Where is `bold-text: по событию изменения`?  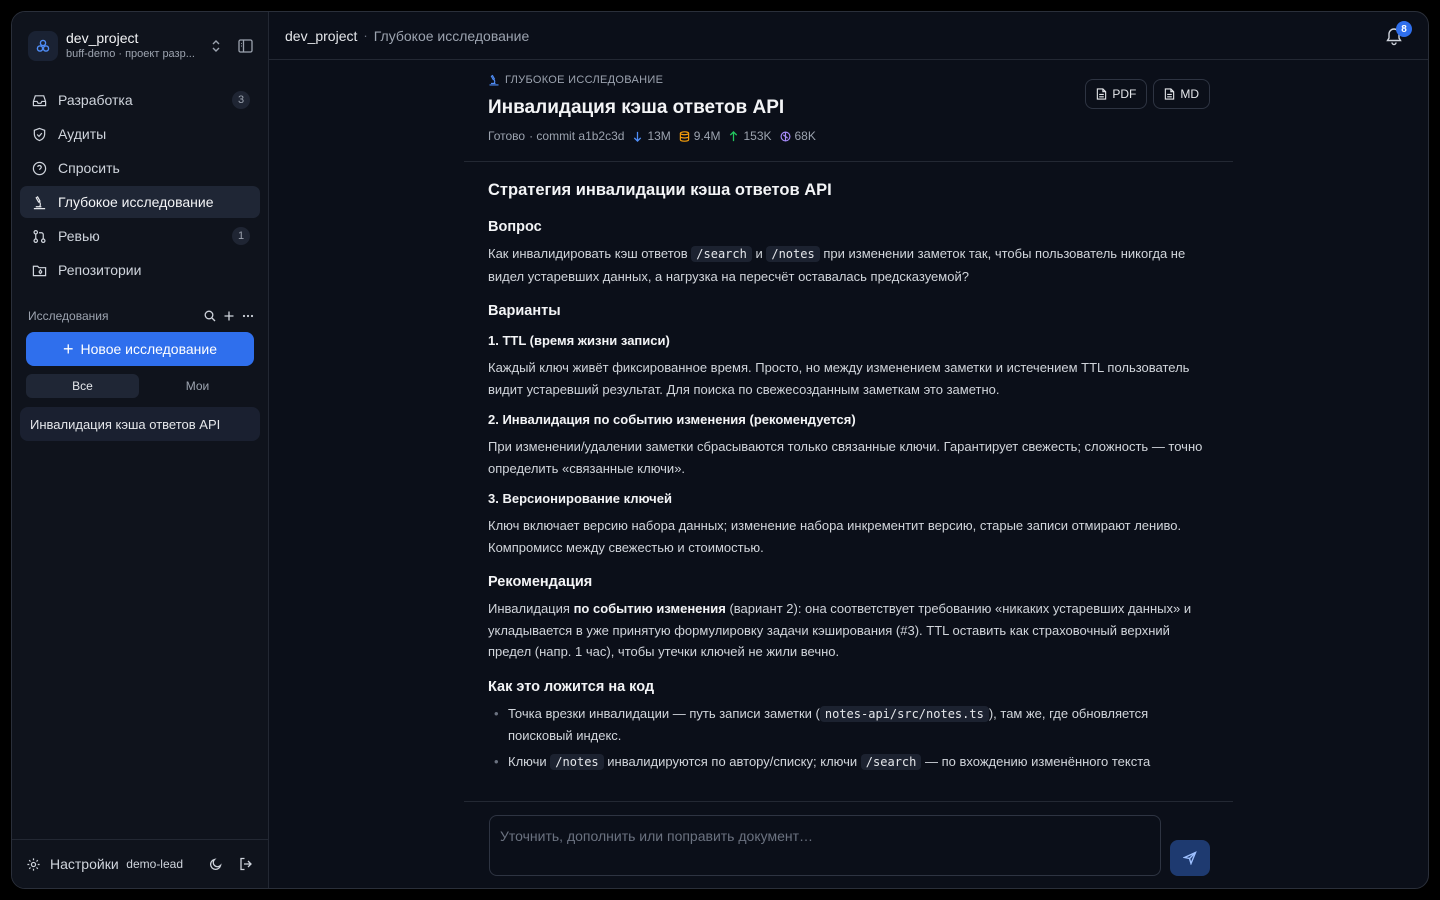
bold-text: по событию изменения is located at coordinates (649, 608).